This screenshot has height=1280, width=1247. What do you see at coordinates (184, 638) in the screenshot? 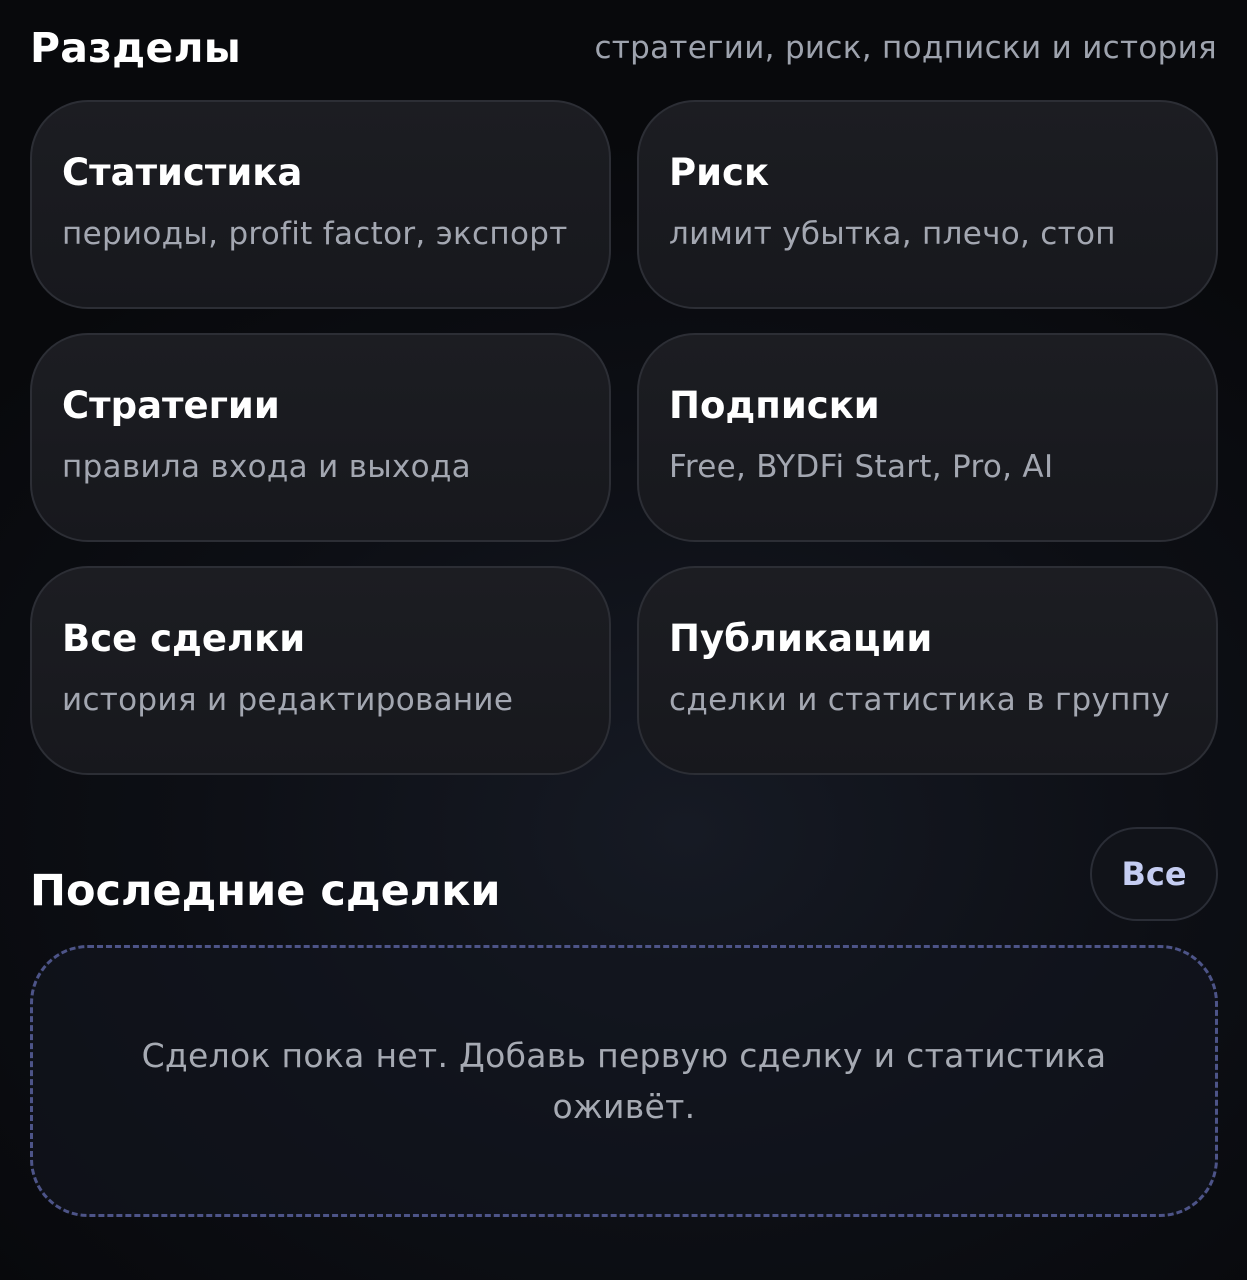
I see `card-title: Все сделки` at bounding box center [184, 638].